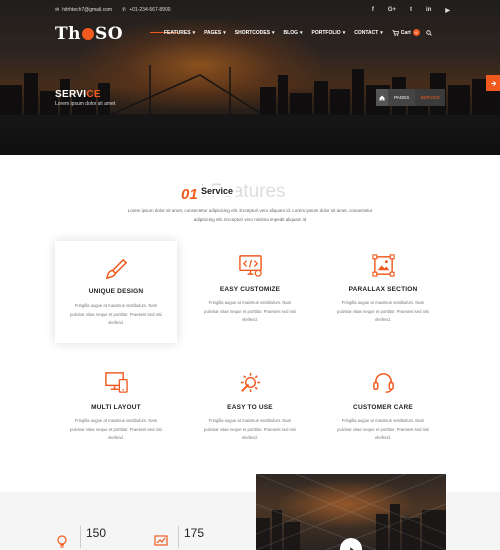 Image resolution: width=500 pixels, height=550 pixels. Describe the element at coordinates (447, 10) in the screenshot. I see `youtube-icon: ▶` at that location.